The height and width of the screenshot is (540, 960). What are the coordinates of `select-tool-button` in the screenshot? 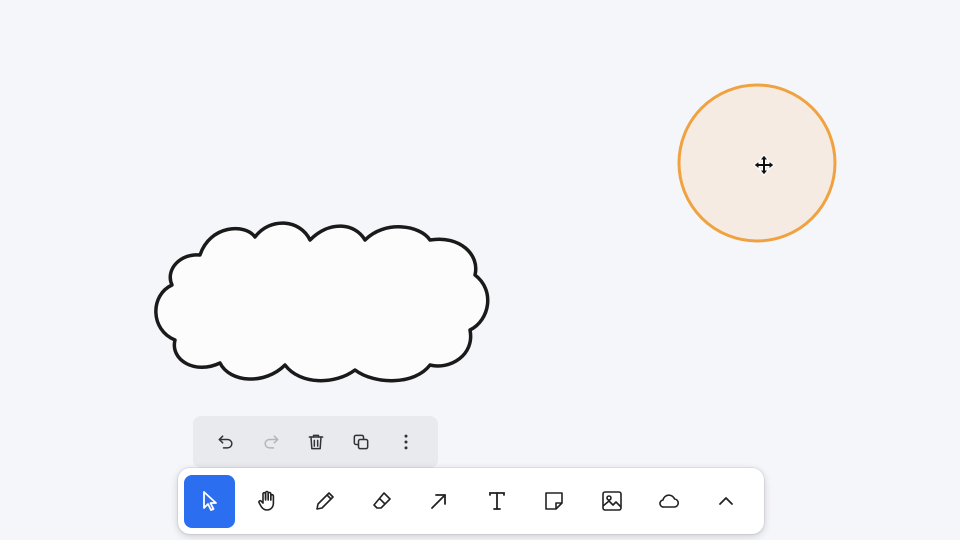 It's located at (210, 501).